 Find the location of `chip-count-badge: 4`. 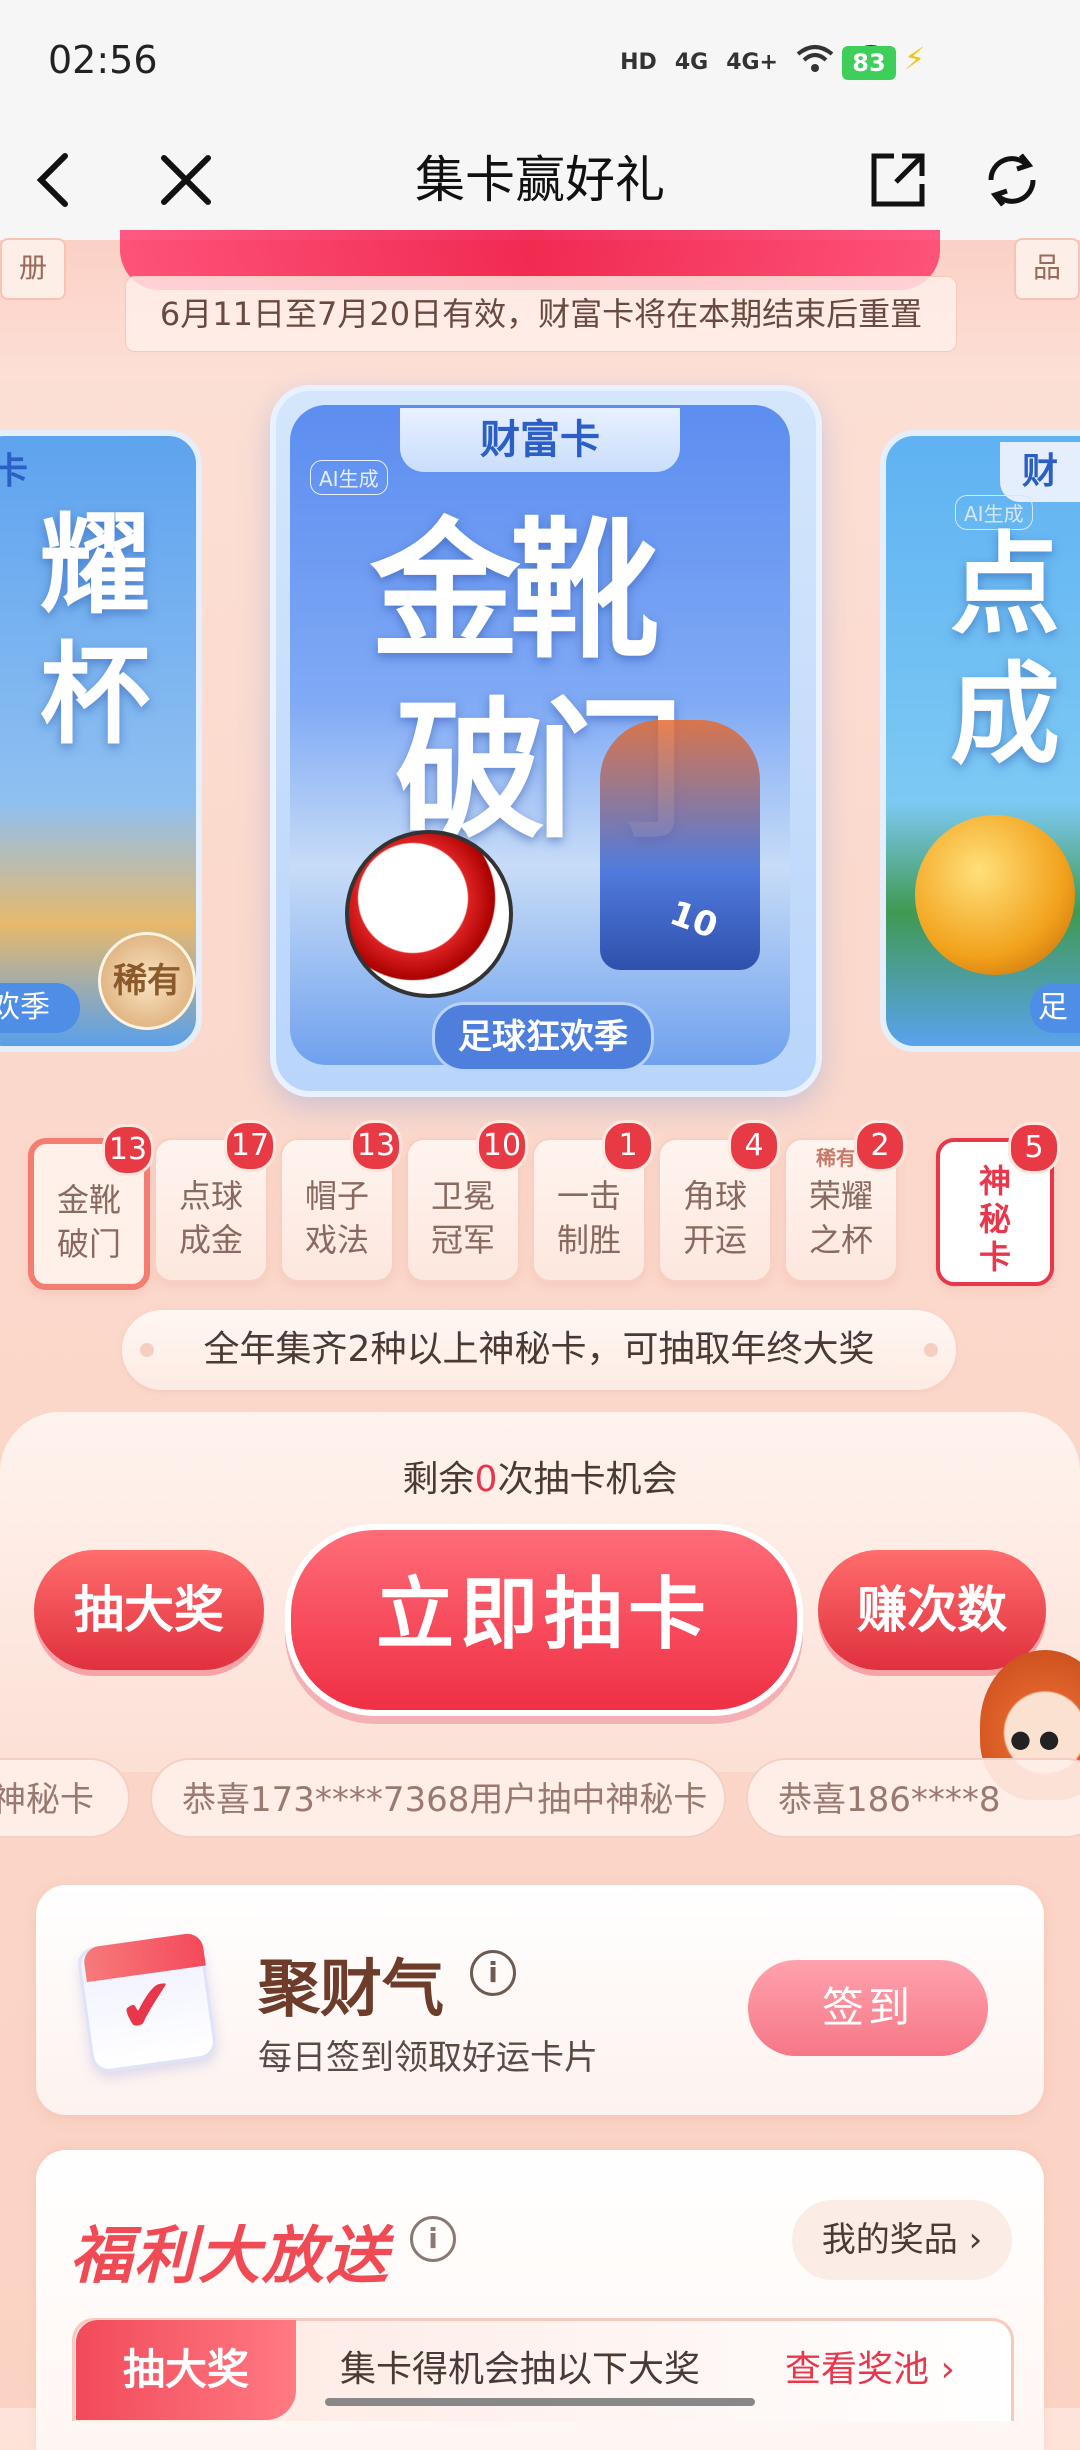

chip-count-badge: 4 is located at coordinates (754, 1146).